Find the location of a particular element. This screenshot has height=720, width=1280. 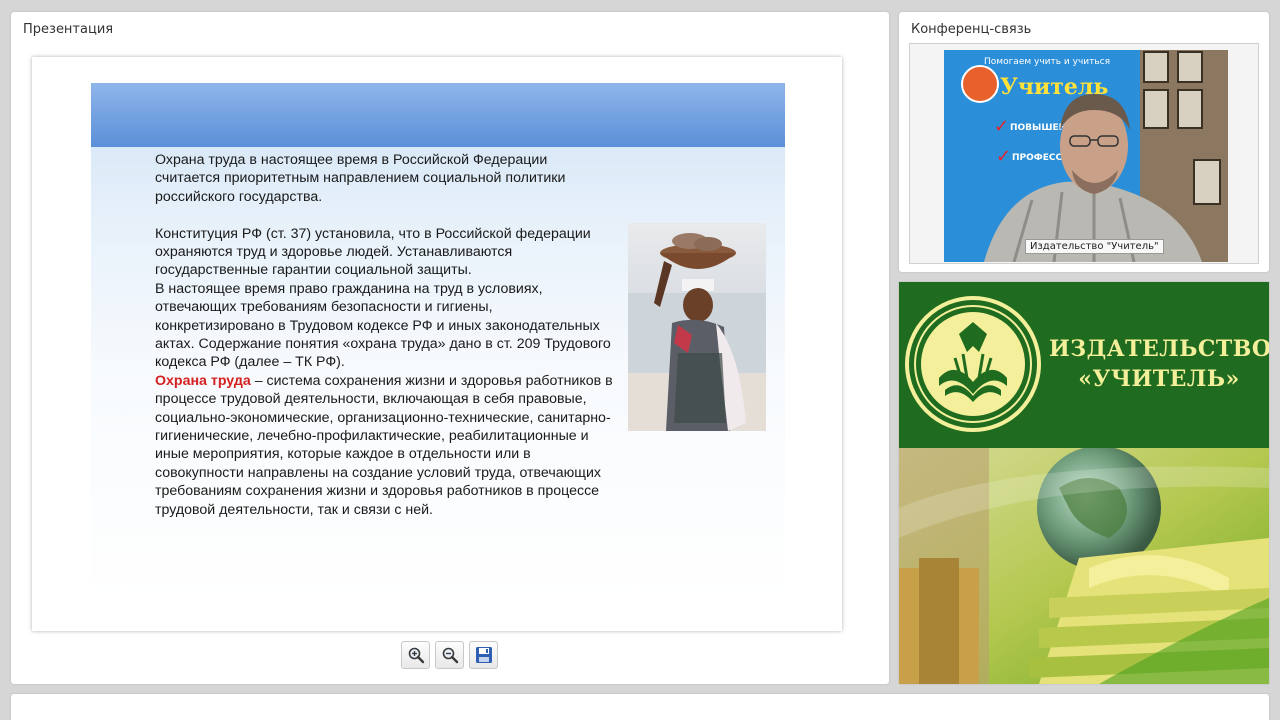

participant-name-label: Издательство "Учитель" is located at coordinates (1094, 246).